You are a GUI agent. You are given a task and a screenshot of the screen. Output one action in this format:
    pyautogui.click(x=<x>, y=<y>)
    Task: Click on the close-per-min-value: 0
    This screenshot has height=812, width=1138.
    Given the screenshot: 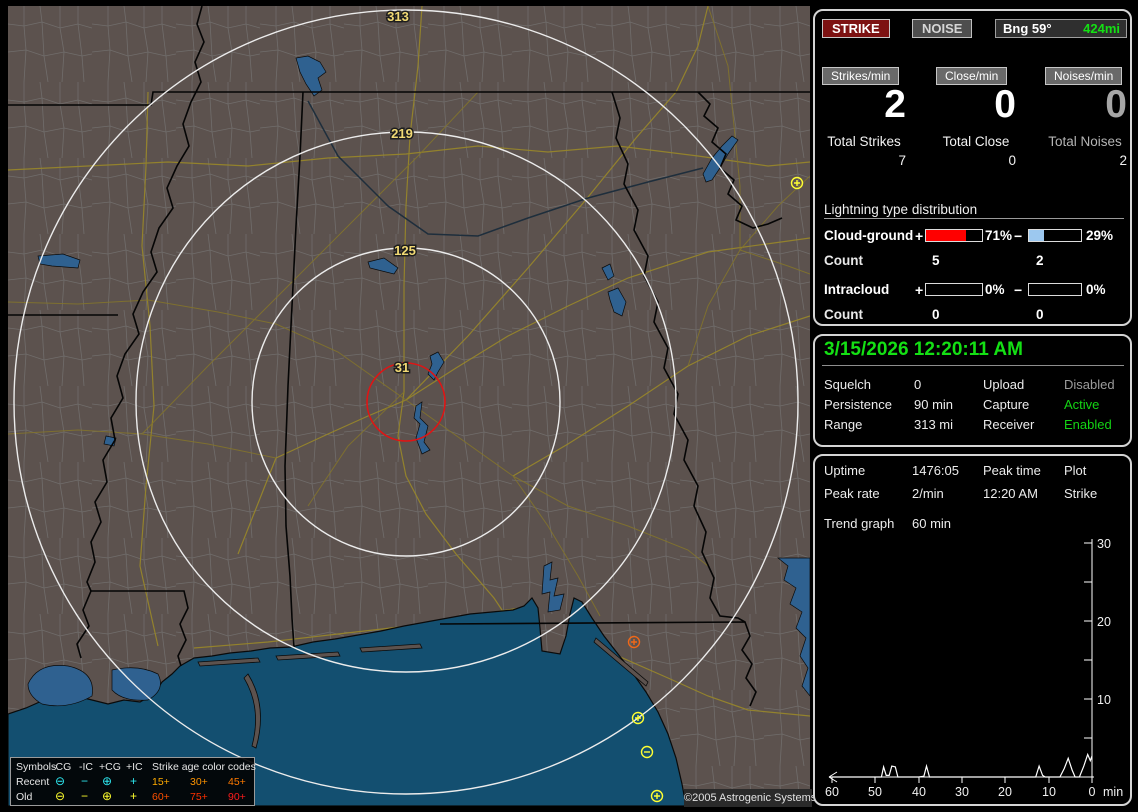 What is the action you would take?
    pyautogui.click(x=1005, y=104)
    